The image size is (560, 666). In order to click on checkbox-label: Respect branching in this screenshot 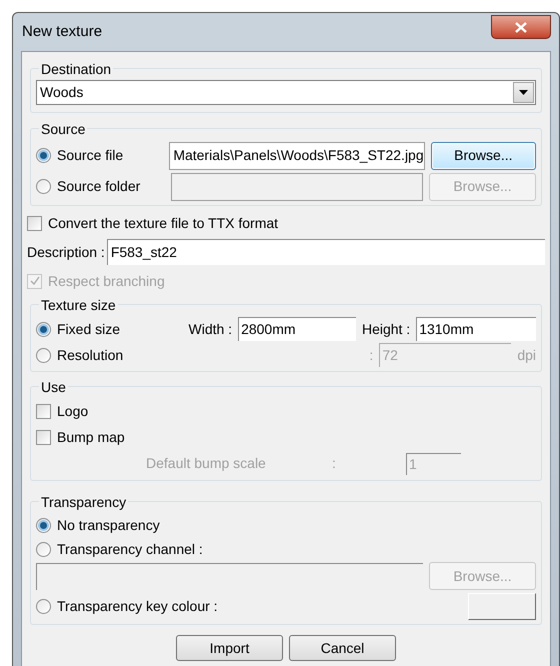, I will do `click(106, 281)`.